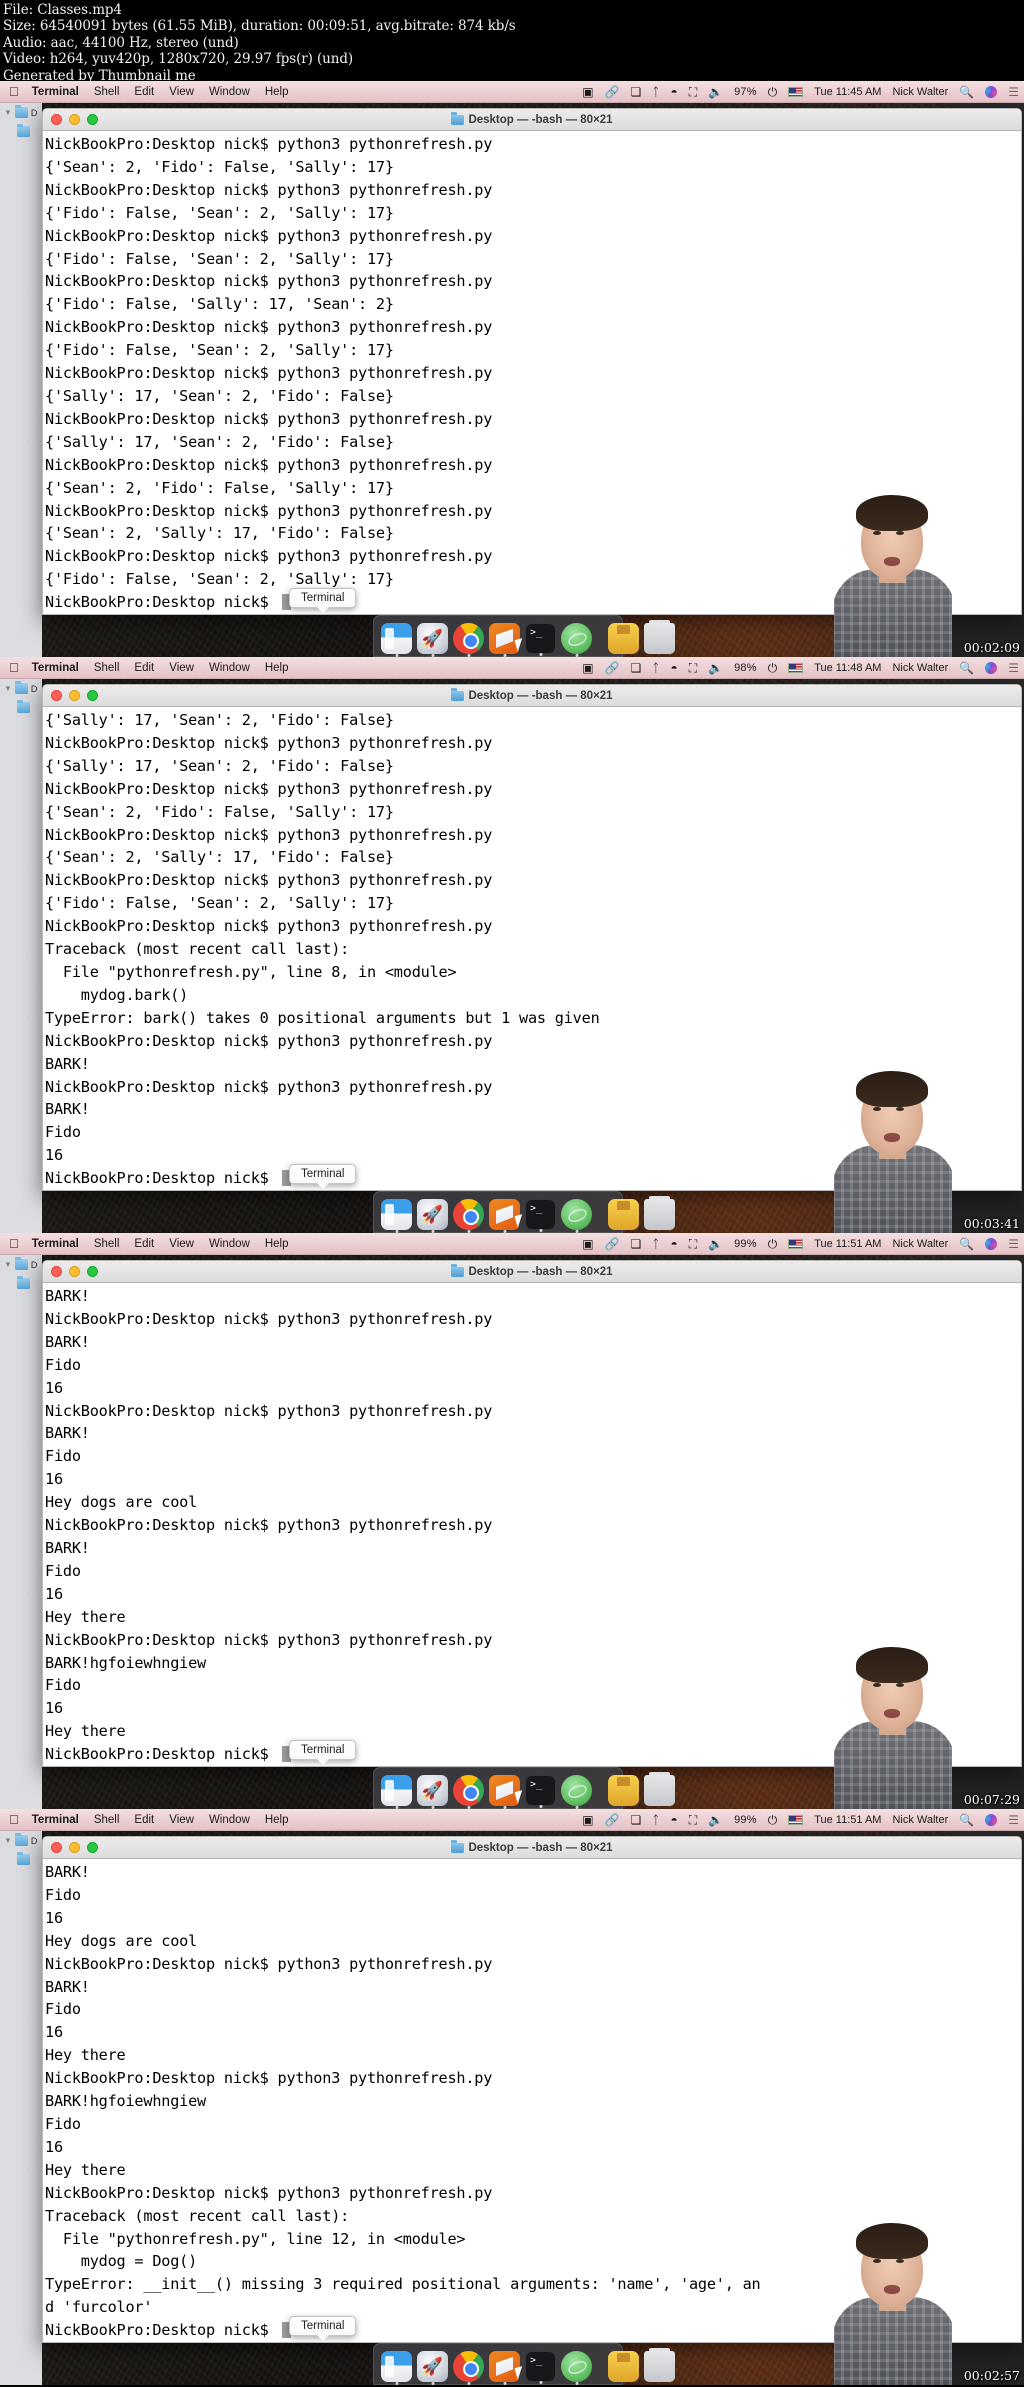 Image resolution: width=1024 pixels, height=2387 pixels. Describe the element at coordinates (673, 1820) in the screenshot. I see `wifi-icon: ◓` at that location.